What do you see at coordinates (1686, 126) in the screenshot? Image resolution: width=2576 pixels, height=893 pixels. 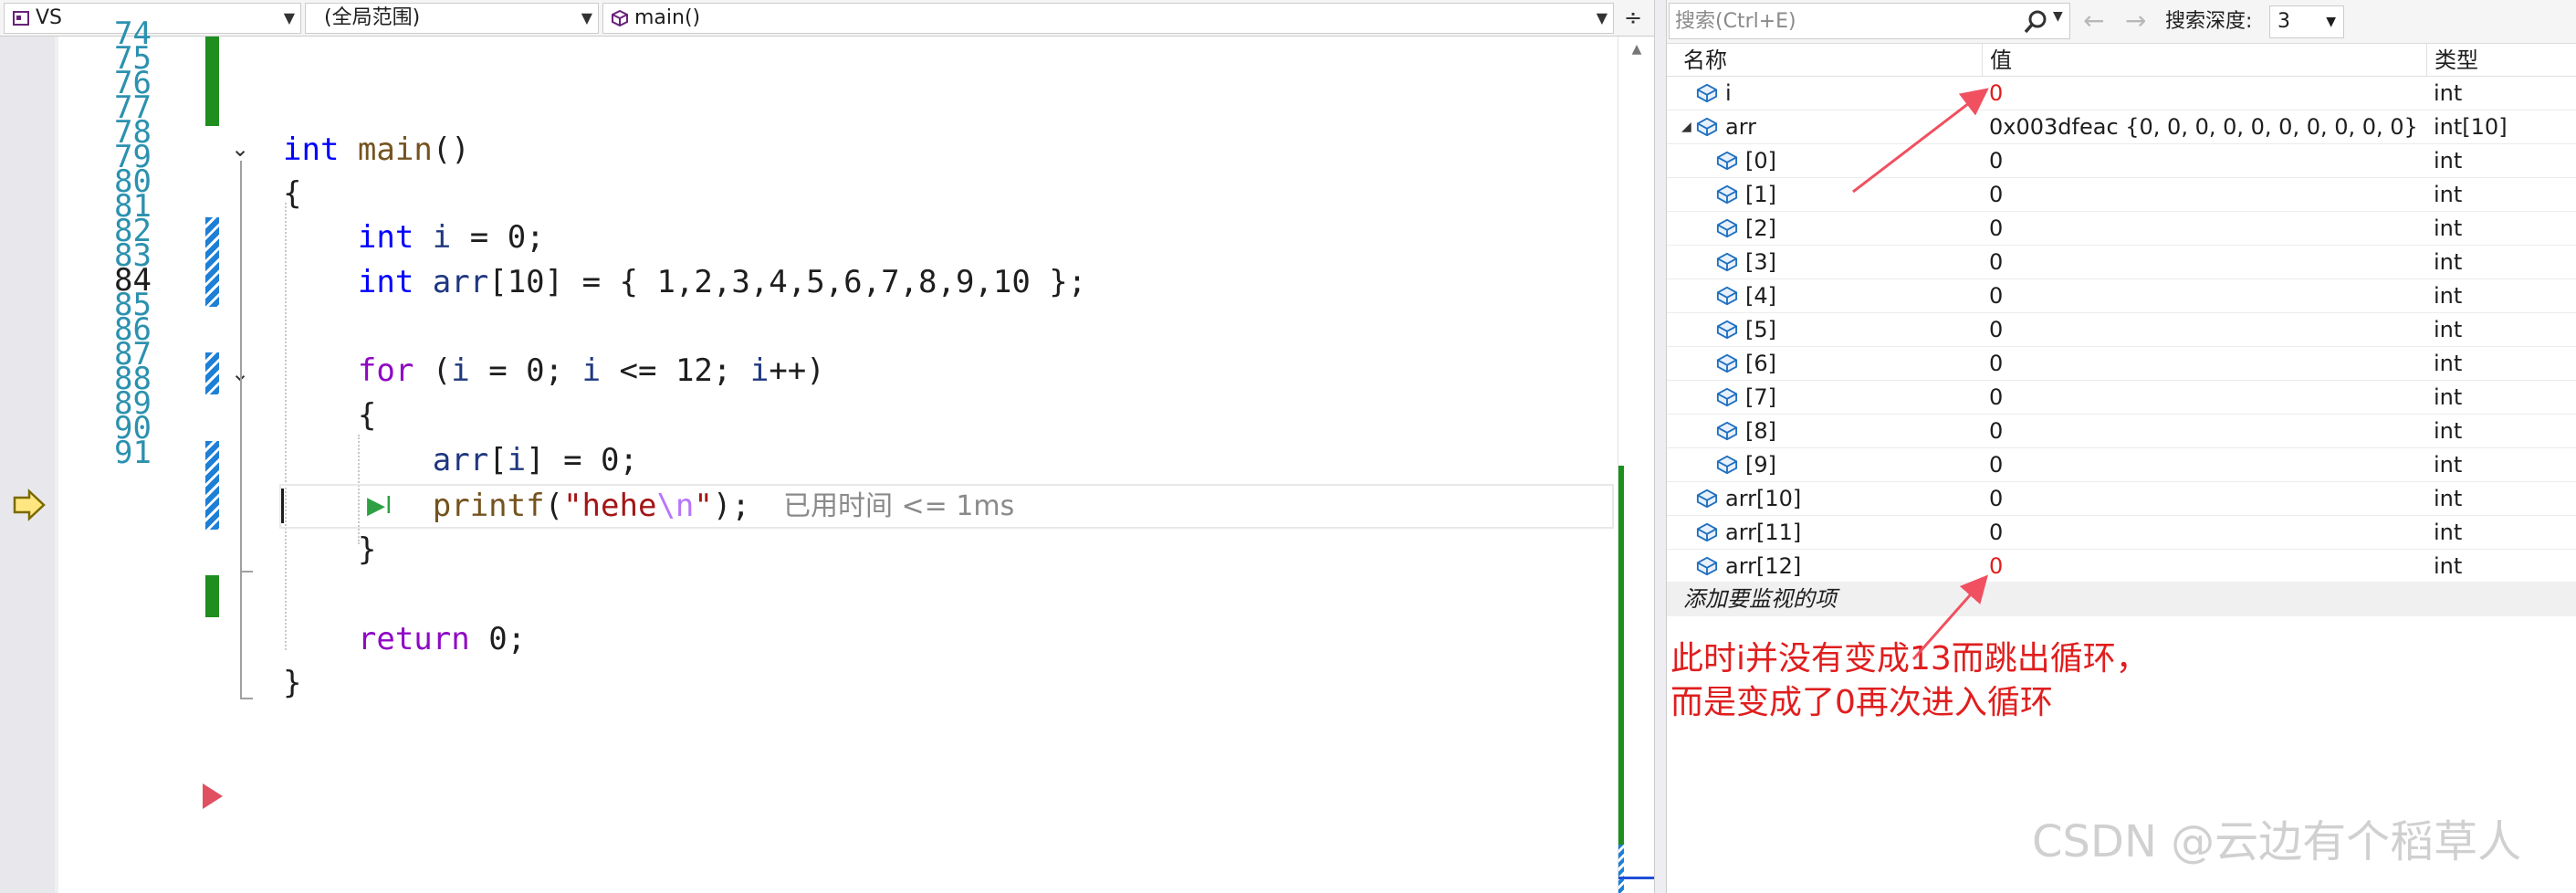 I see `expand-toggle-icon: ◢` at bounding box center [1686, 126].